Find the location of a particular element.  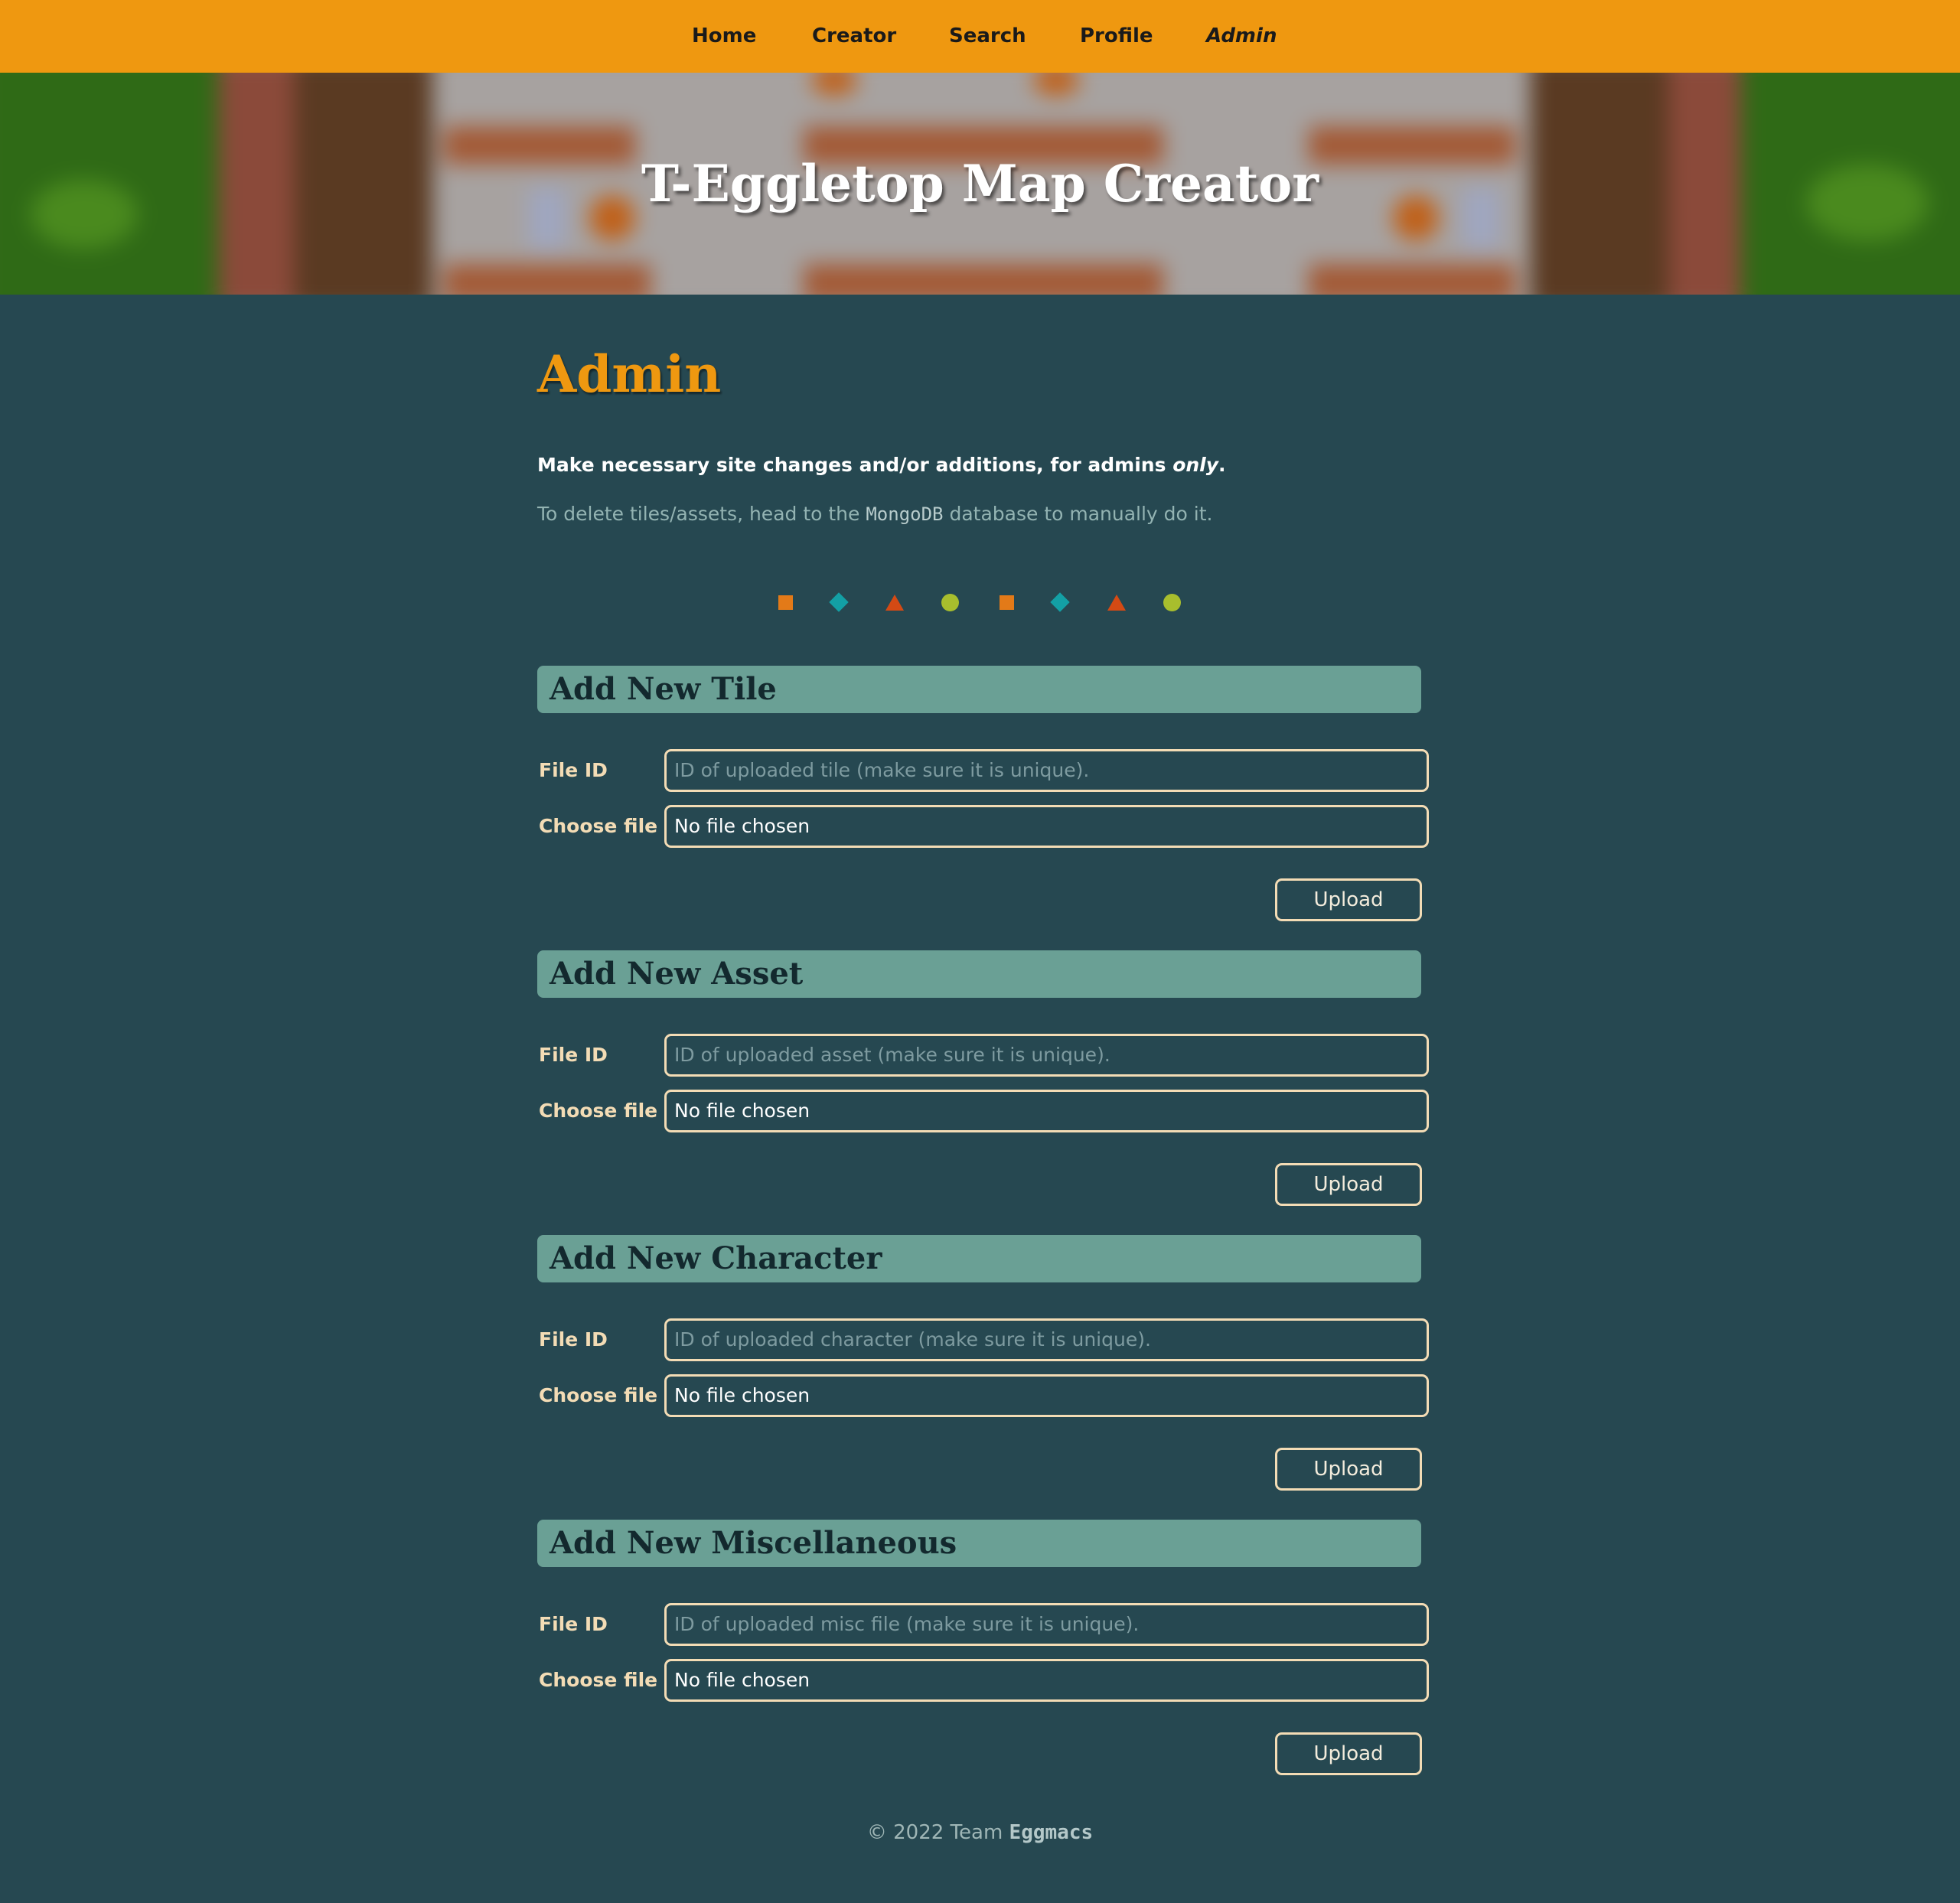

add-character-header: Add New Character is located at coordinates (979, 1258).